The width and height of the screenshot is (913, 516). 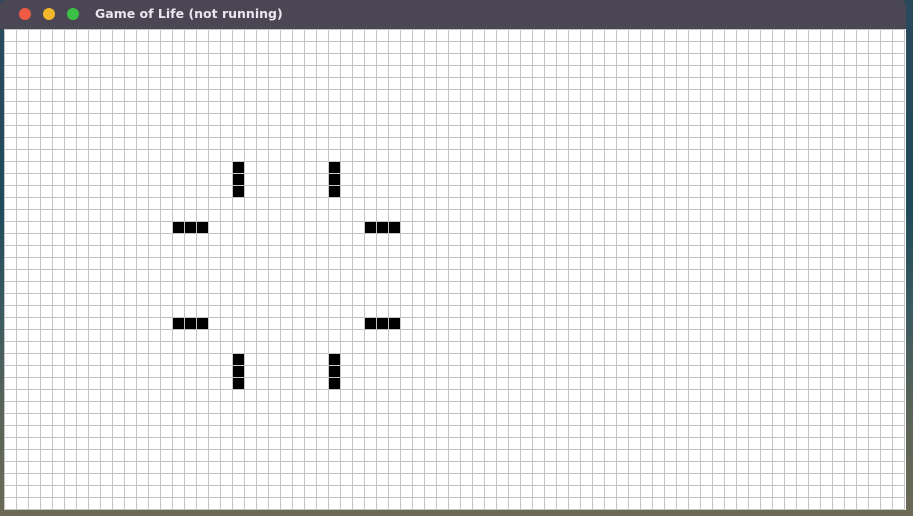 What do you see at coordinates (25, 14) in the screenshot?
I see `close-button` at bounding box center [25, 14].